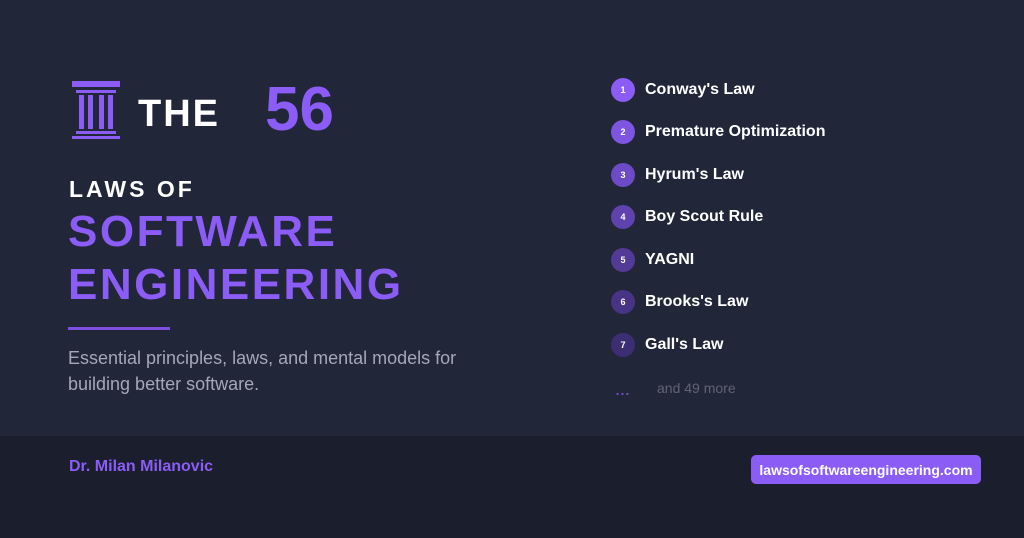 The image size is (1024, 538). Describe the element at coordinates (670, 259) in the screenshot. I see `law-name: YAGNI` at that location.